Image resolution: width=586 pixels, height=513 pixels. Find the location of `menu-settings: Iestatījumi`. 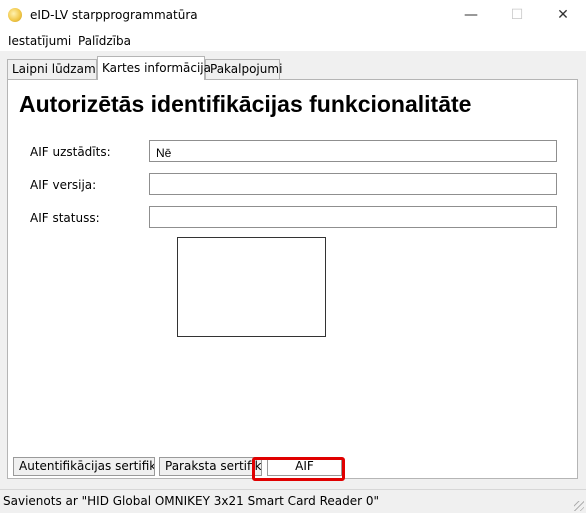

menu-settings: Iestatījumi is located at coordinates (39, 41).